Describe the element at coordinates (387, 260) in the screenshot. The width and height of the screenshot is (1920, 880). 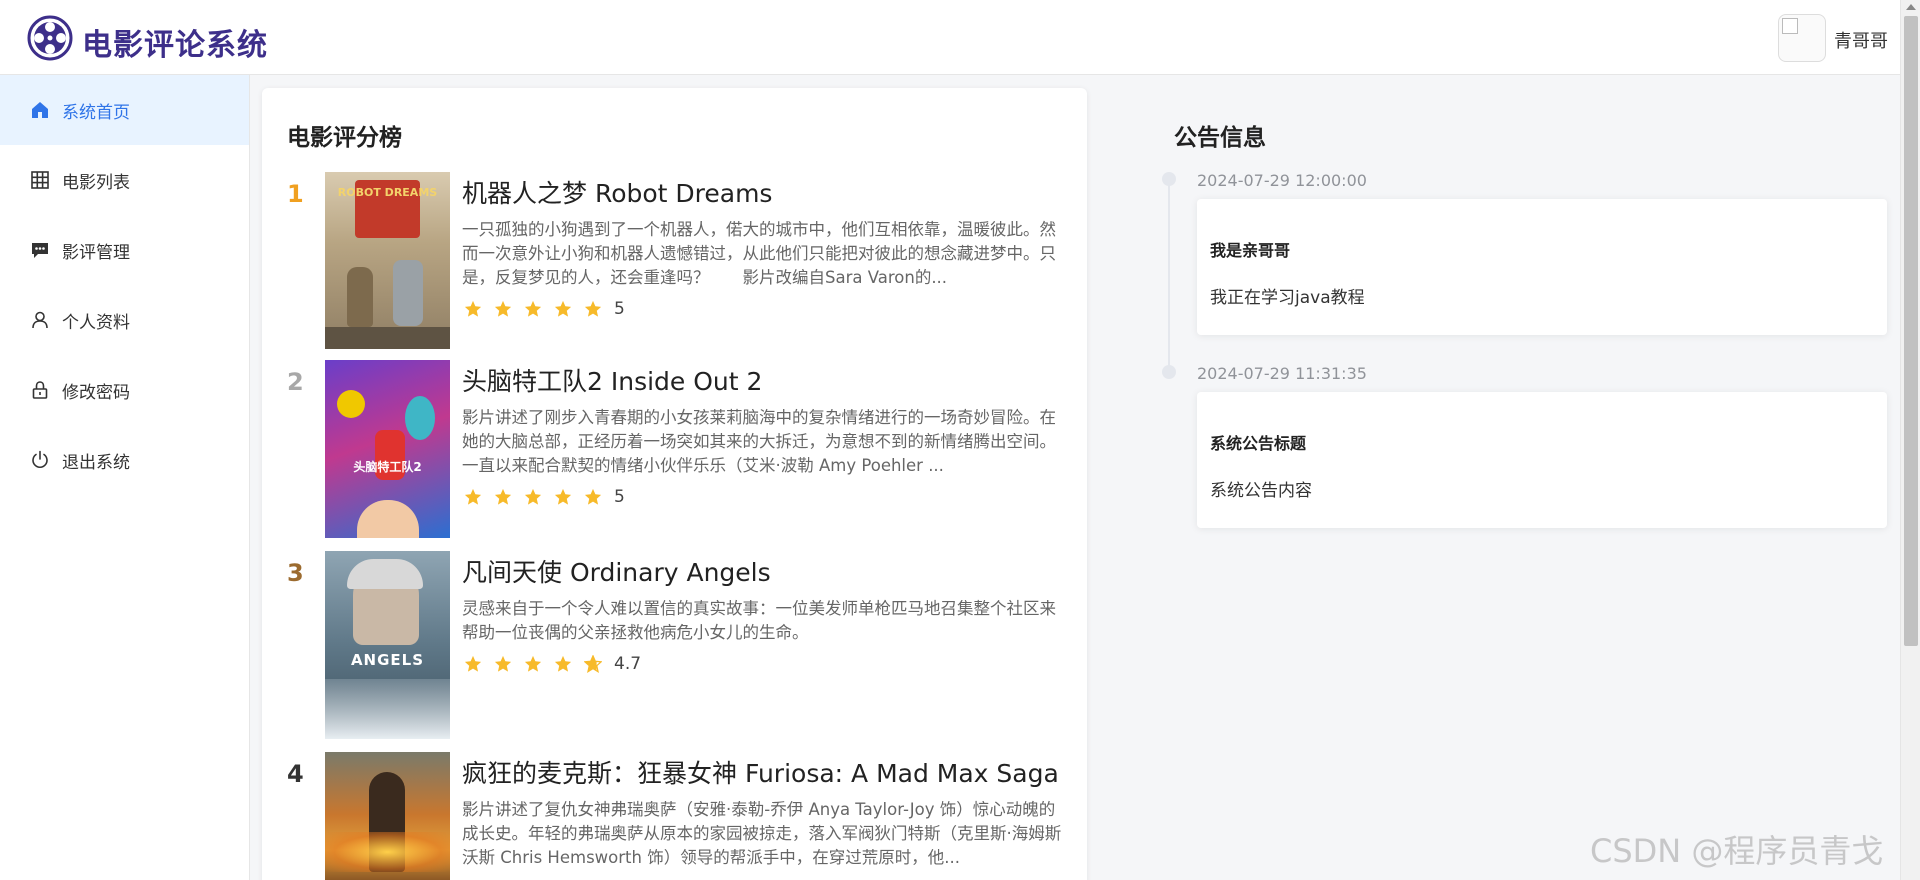
I see `movie-poster: ROBOT DREAMS` at that location.